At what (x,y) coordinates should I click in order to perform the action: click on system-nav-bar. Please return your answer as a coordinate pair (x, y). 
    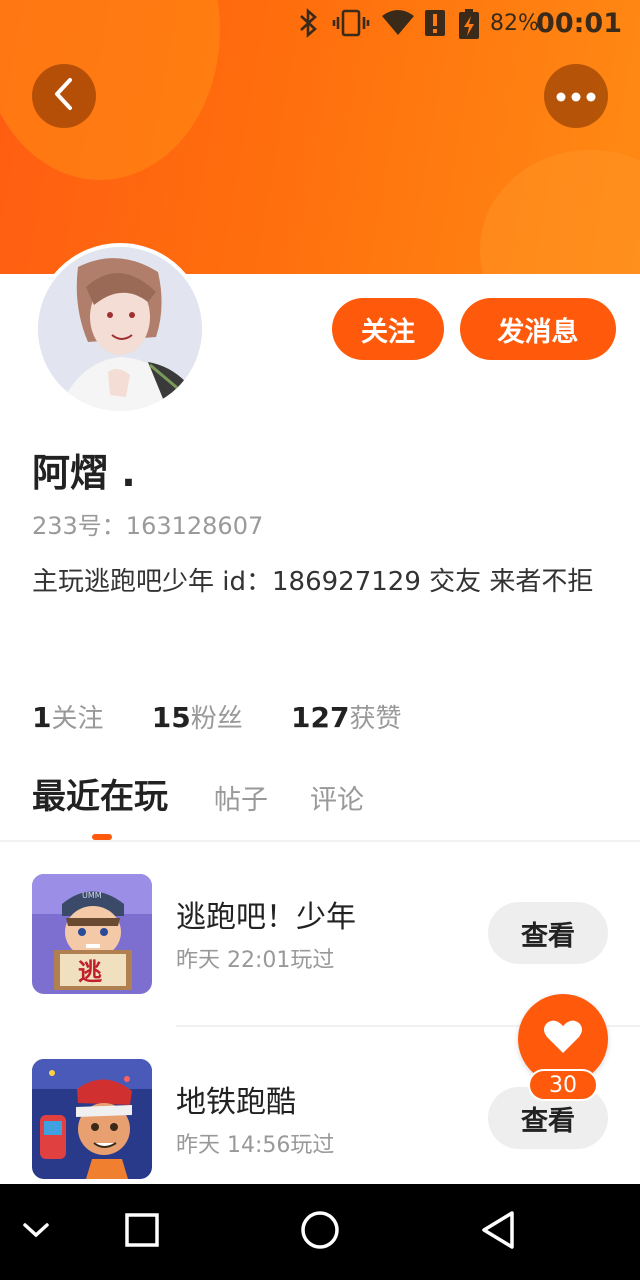
    Looking at the image, I should click on (320, 1232).